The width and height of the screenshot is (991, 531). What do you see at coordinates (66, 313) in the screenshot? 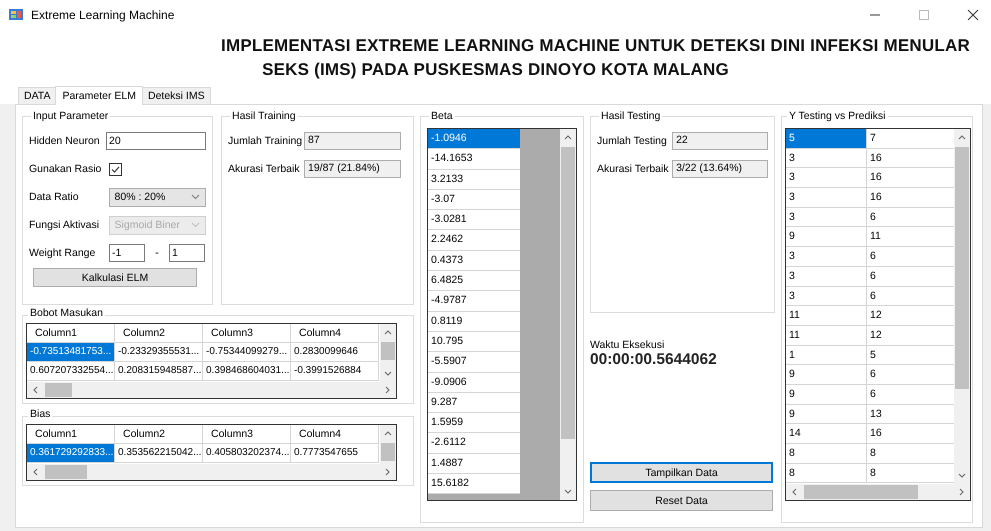
I see `group-title: Bobot Masukan` at bounding box center [66, 313].